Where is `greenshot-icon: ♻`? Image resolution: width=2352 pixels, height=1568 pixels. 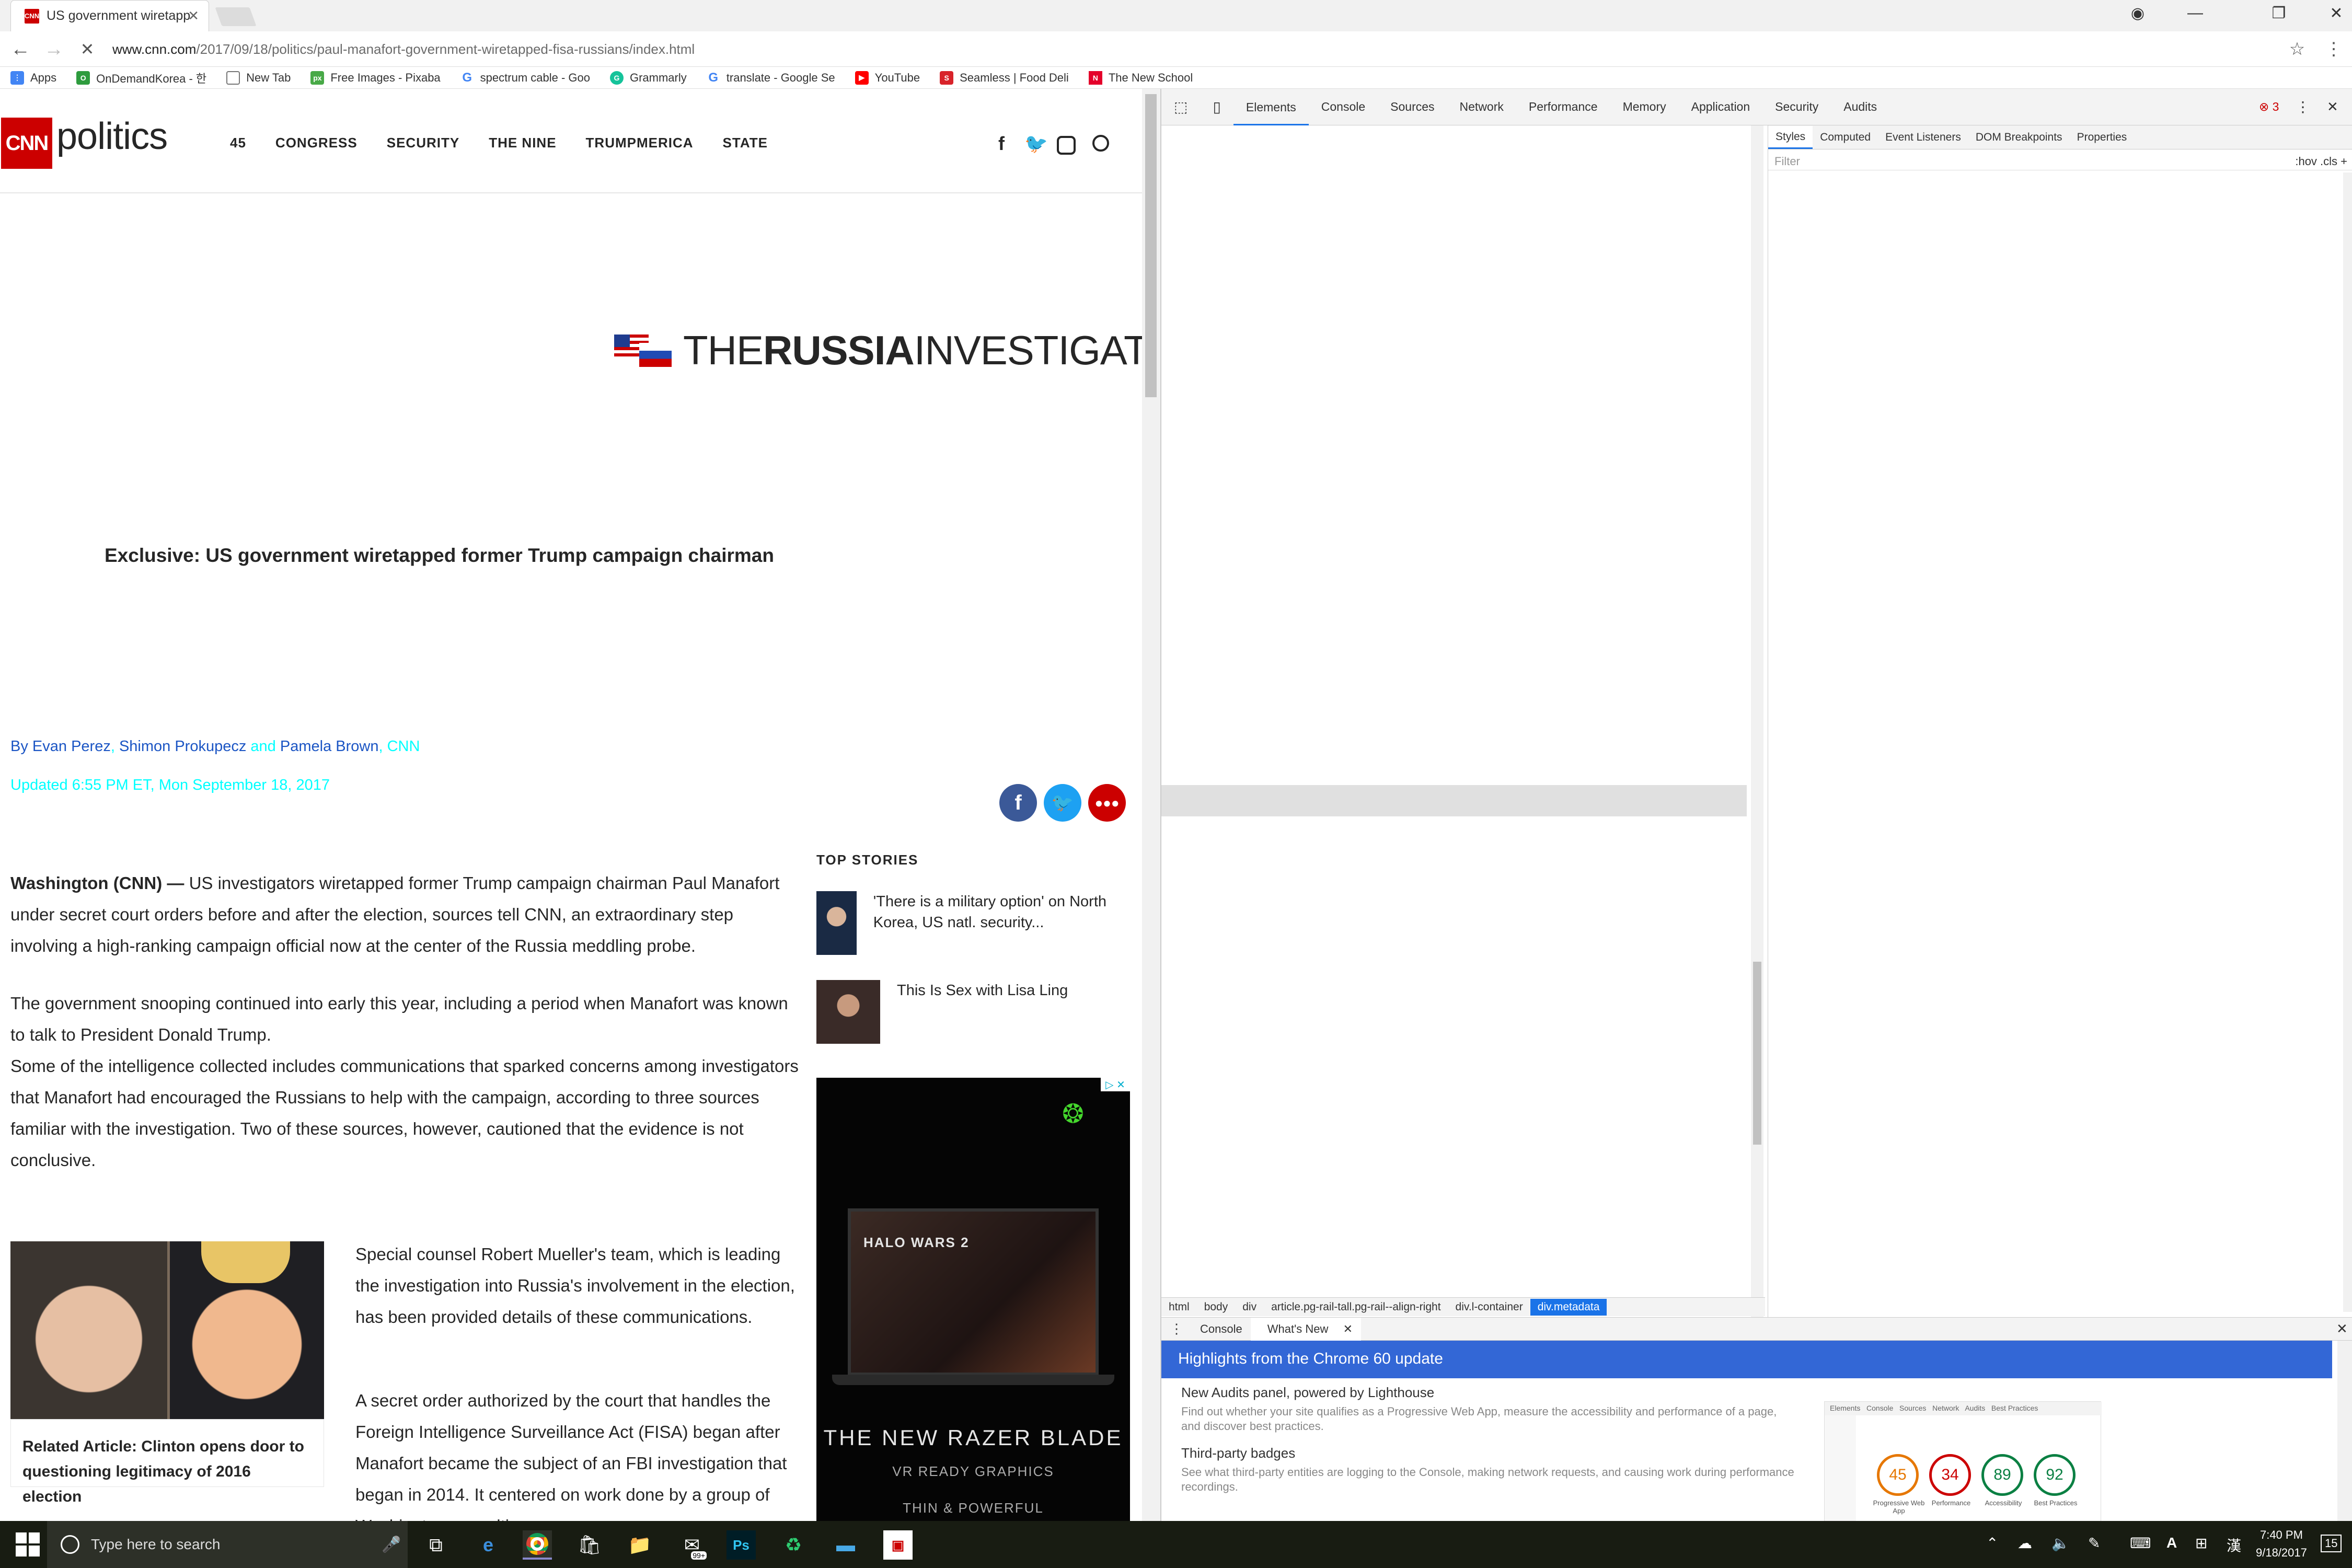
greenshot-icon: ♻ is located at coordinates (793, 1545).